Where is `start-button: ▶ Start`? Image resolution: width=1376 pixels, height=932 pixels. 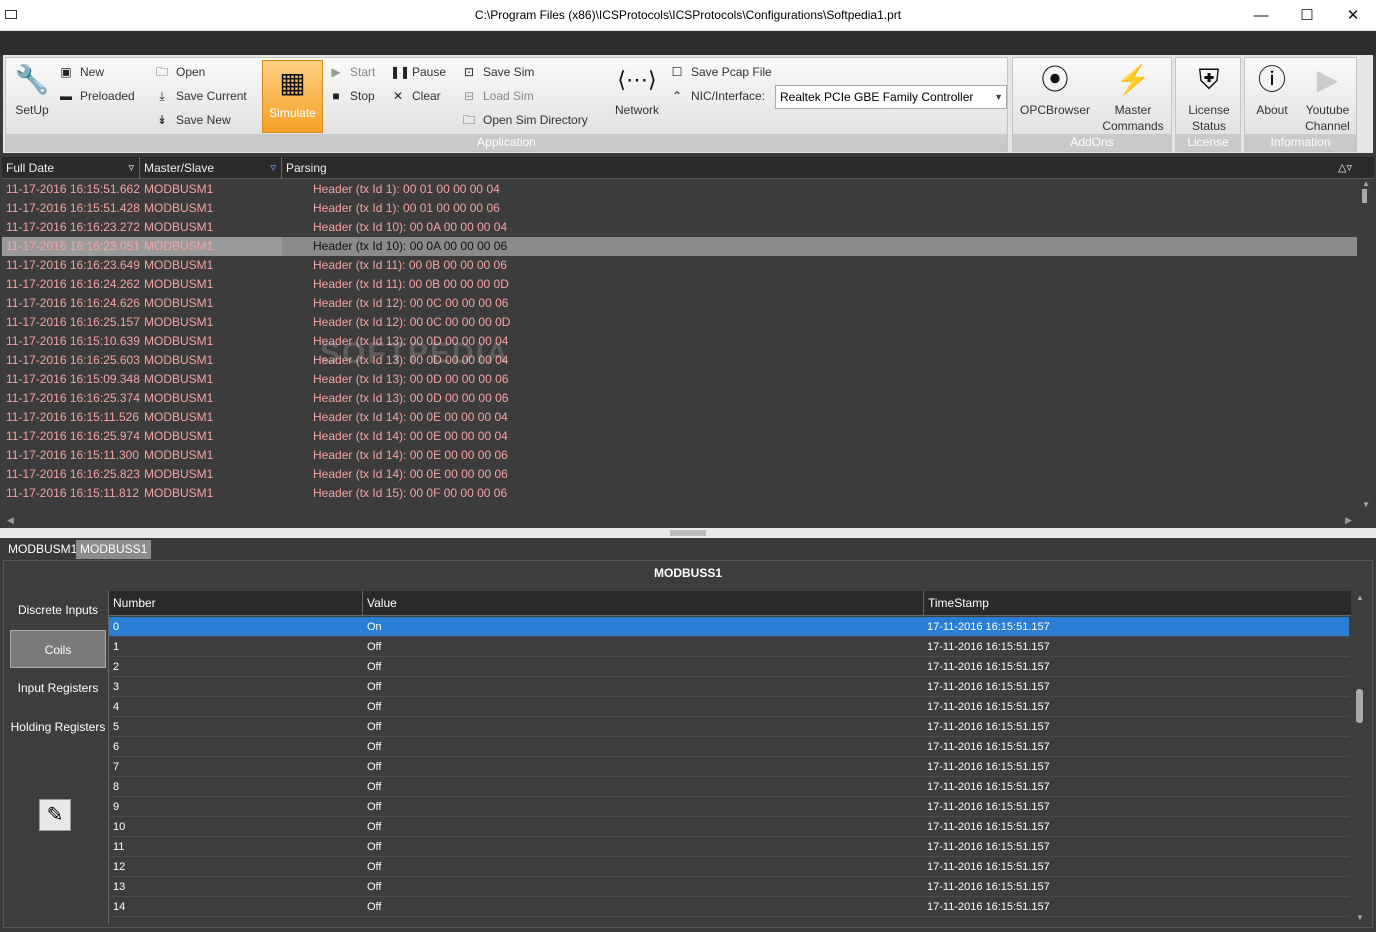
start-button: ▶ Start is located at coordinates (351, 72).